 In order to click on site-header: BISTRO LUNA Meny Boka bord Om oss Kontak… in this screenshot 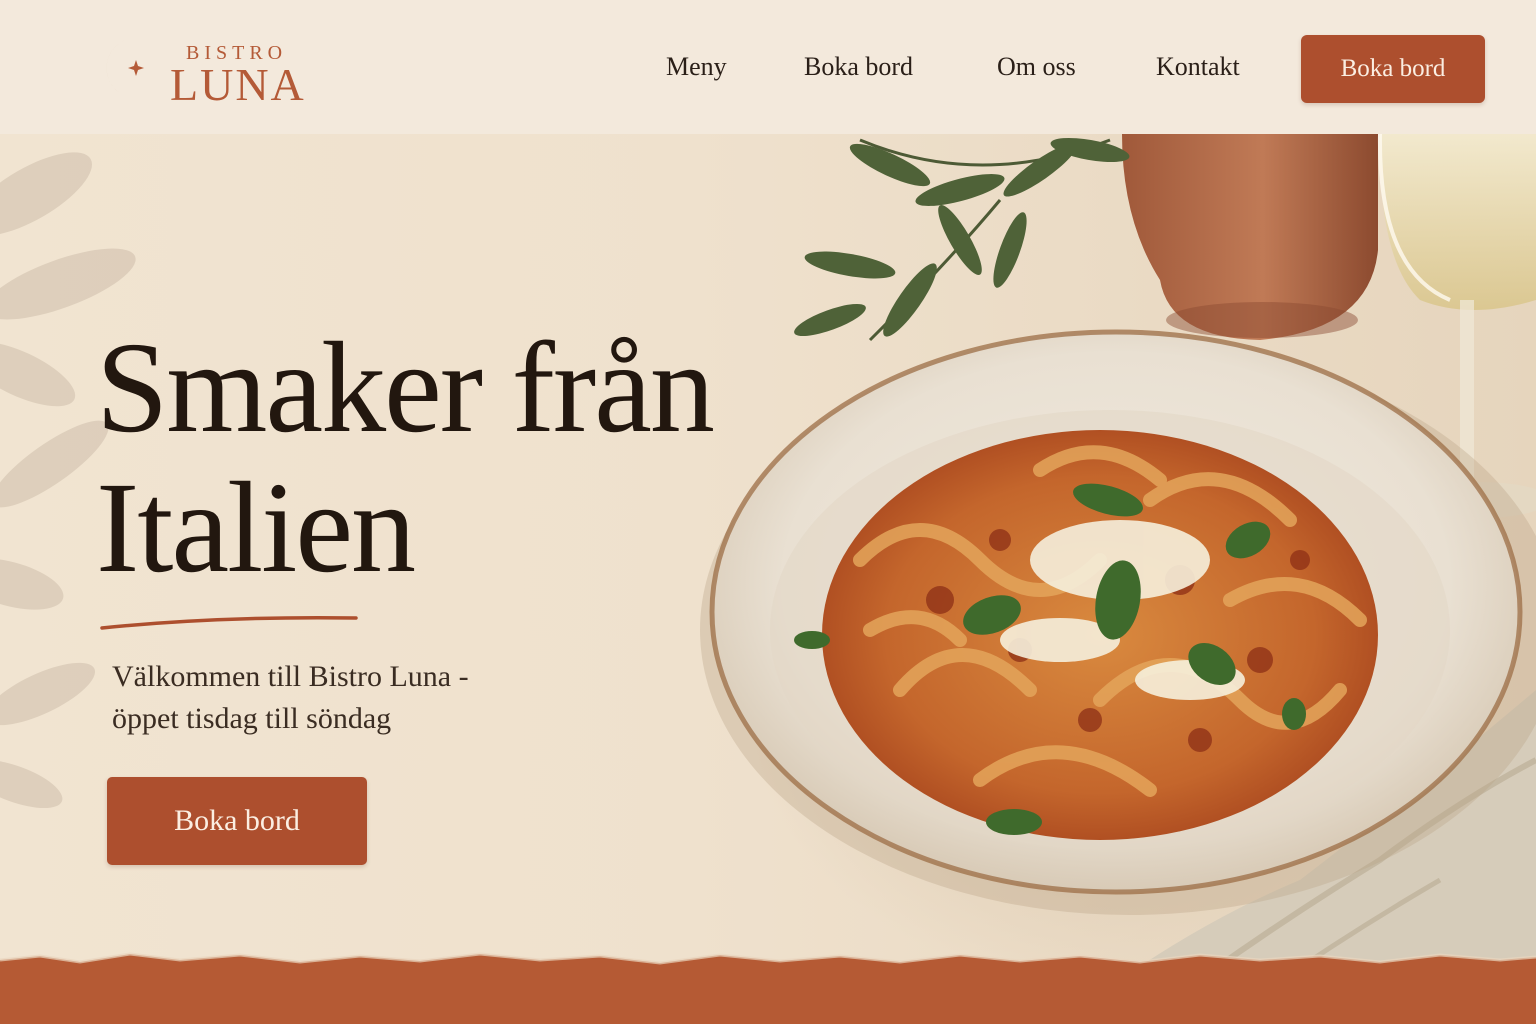, I will do `click(768, 67)`.